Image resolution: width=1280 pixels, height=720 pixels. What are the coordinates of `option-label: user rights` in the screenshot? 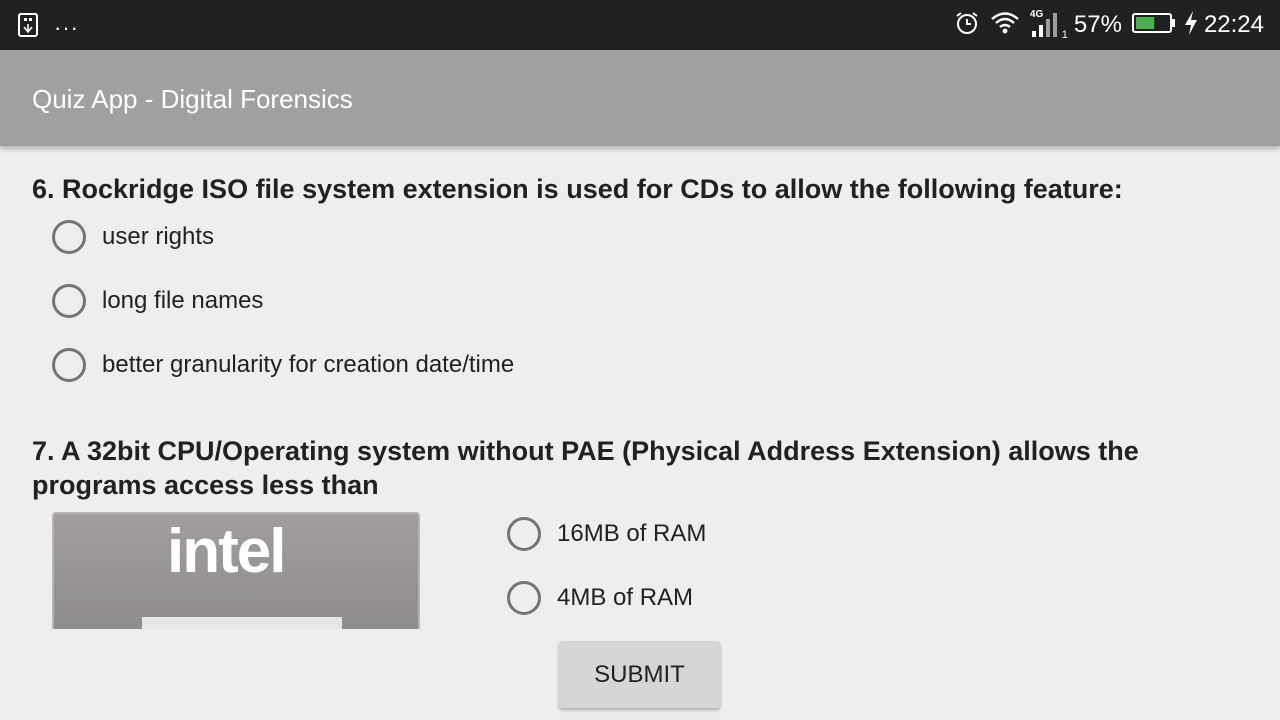 It's located at (158, 236).